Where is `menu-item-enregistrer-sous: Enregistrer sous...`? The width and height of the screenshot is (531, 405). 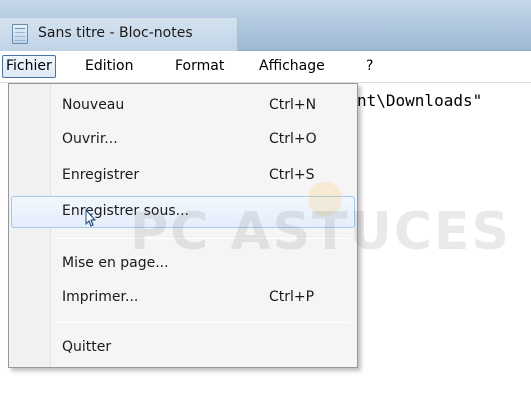
menu-item-enregistrer-sous: Enregistrer sous... is located at coordinates (183, 212).